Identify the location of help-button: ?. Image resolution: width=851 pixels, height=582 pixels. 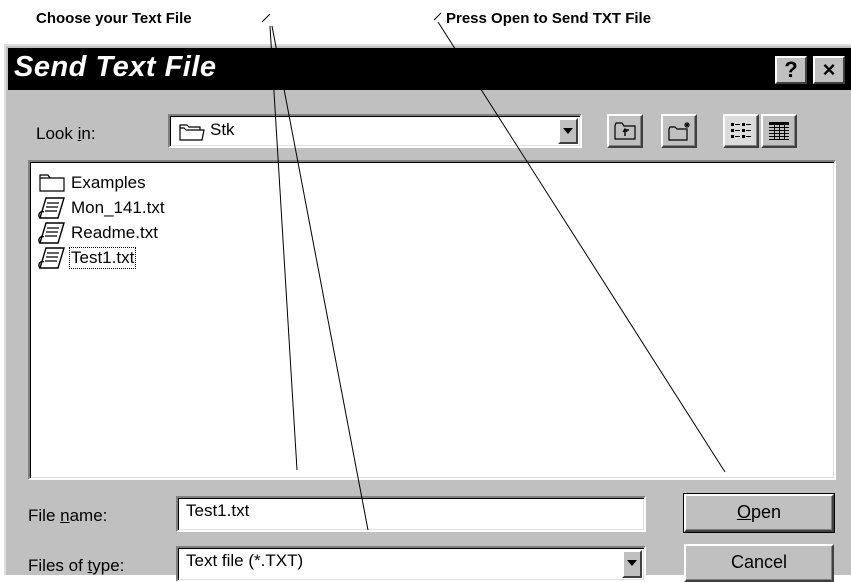
(791, 70).